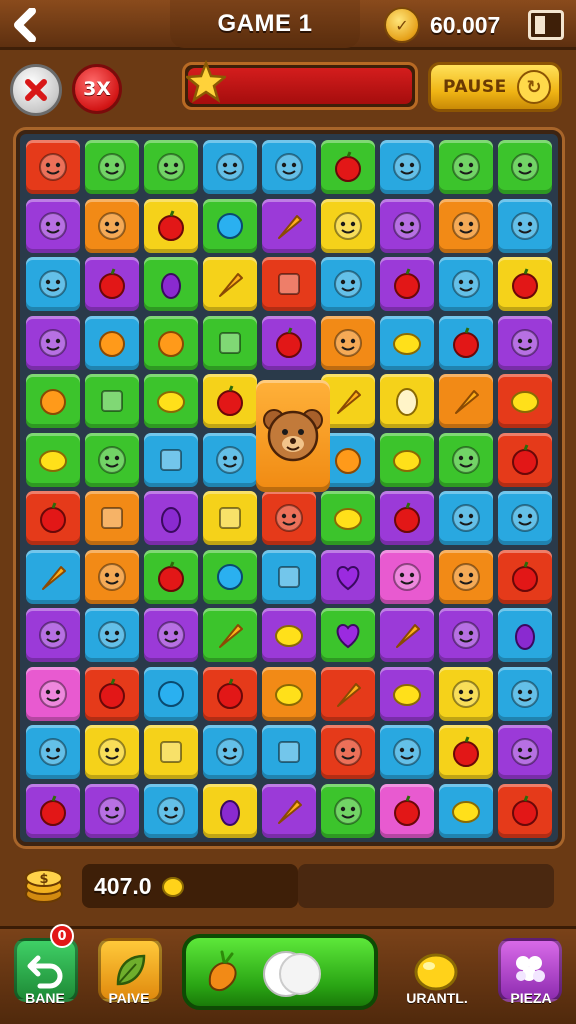 This screenshot has height=1024, width=576. Describe the element at coordinates (495, 87) in the screenshot. I see `pause-button: PAUSE ↻` at that location.